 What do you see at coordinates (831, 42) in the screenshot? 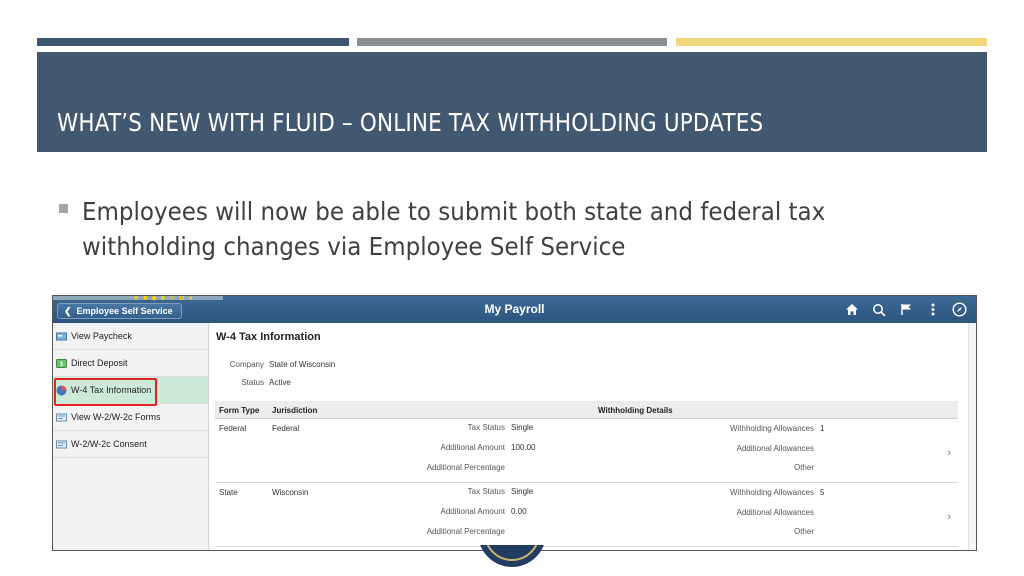
I see `accent-bar-yellow` at bounding box center [831, 42].